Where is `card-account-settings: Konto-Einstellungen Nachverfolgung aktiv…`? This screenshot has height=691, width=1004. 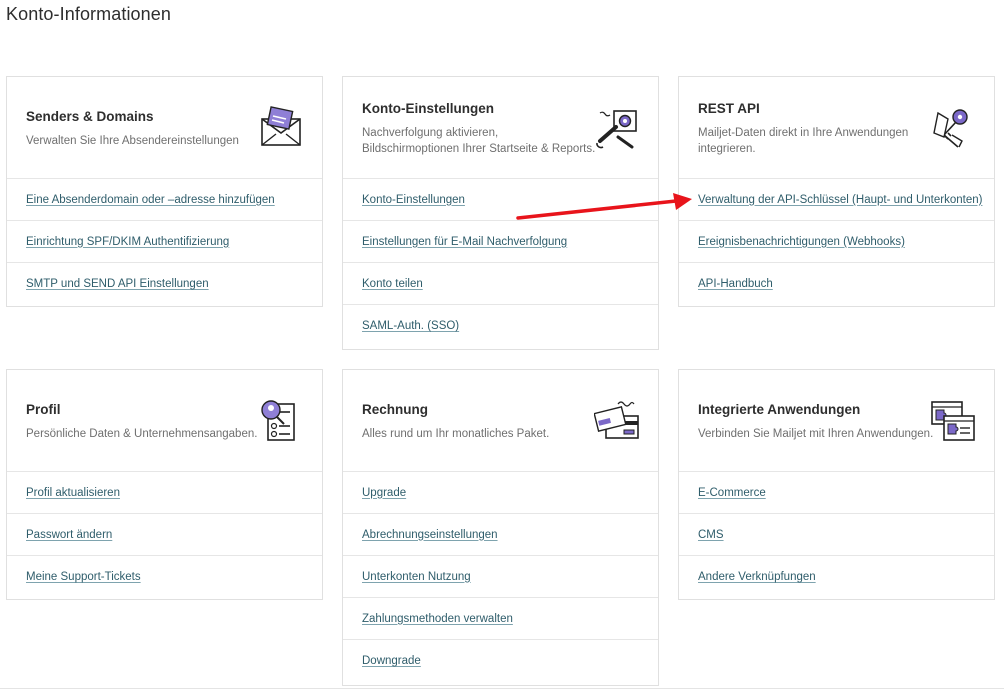 card-account-settings: Konto-Einstellungen Nachverfolgung aktiv… is located at coordinates (500, 213).